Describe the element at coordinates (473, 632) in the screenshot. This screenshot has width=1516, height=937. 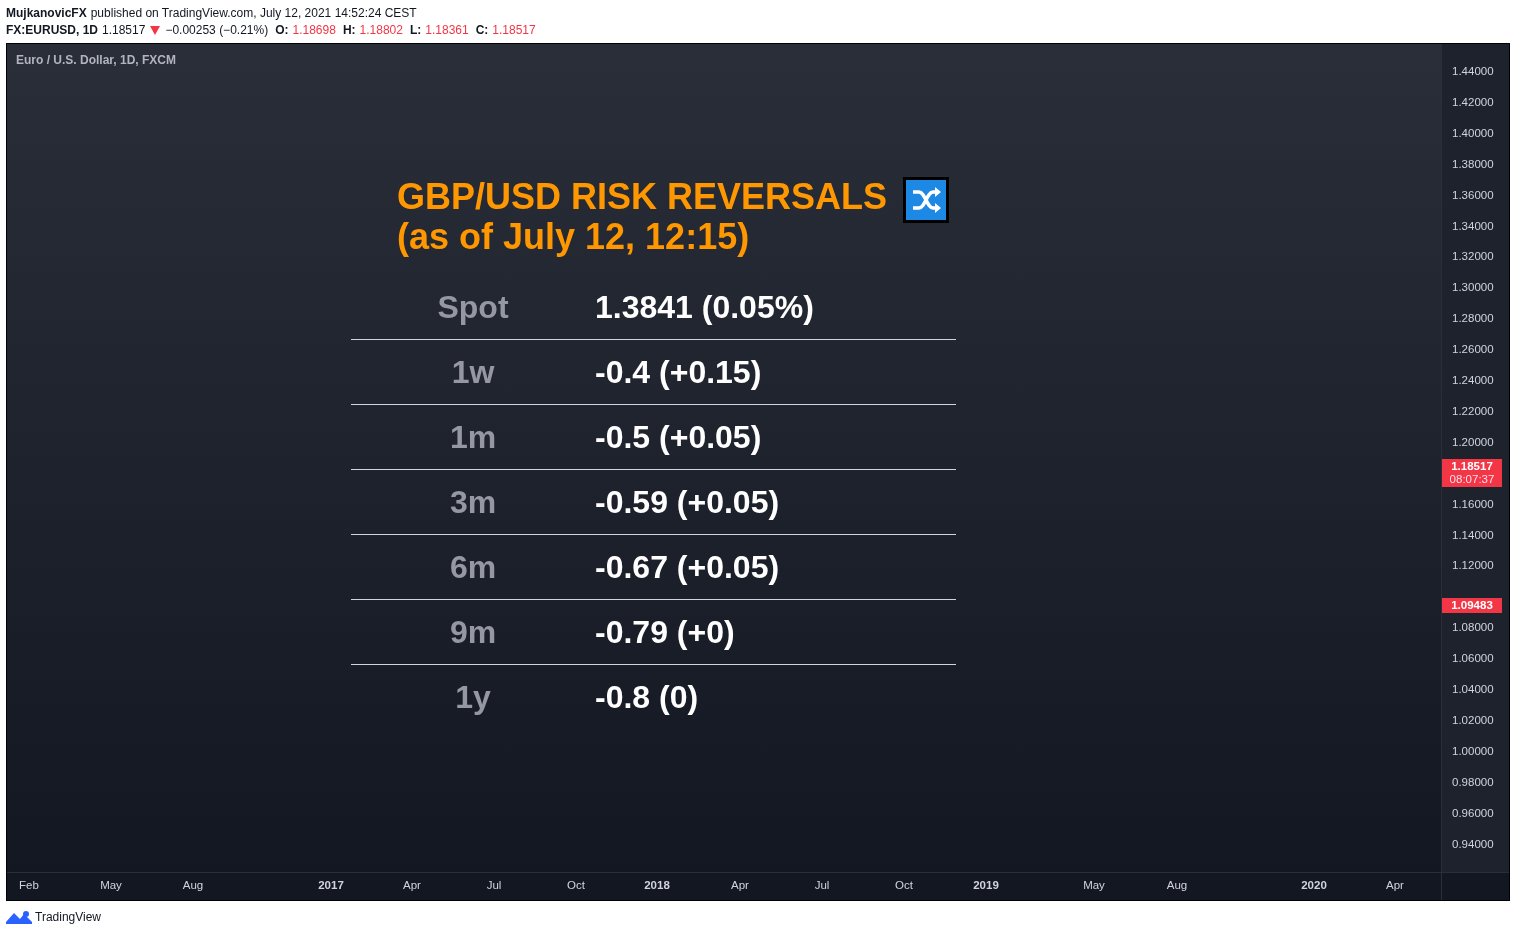
I see `tenor-label: 9m` at that location.